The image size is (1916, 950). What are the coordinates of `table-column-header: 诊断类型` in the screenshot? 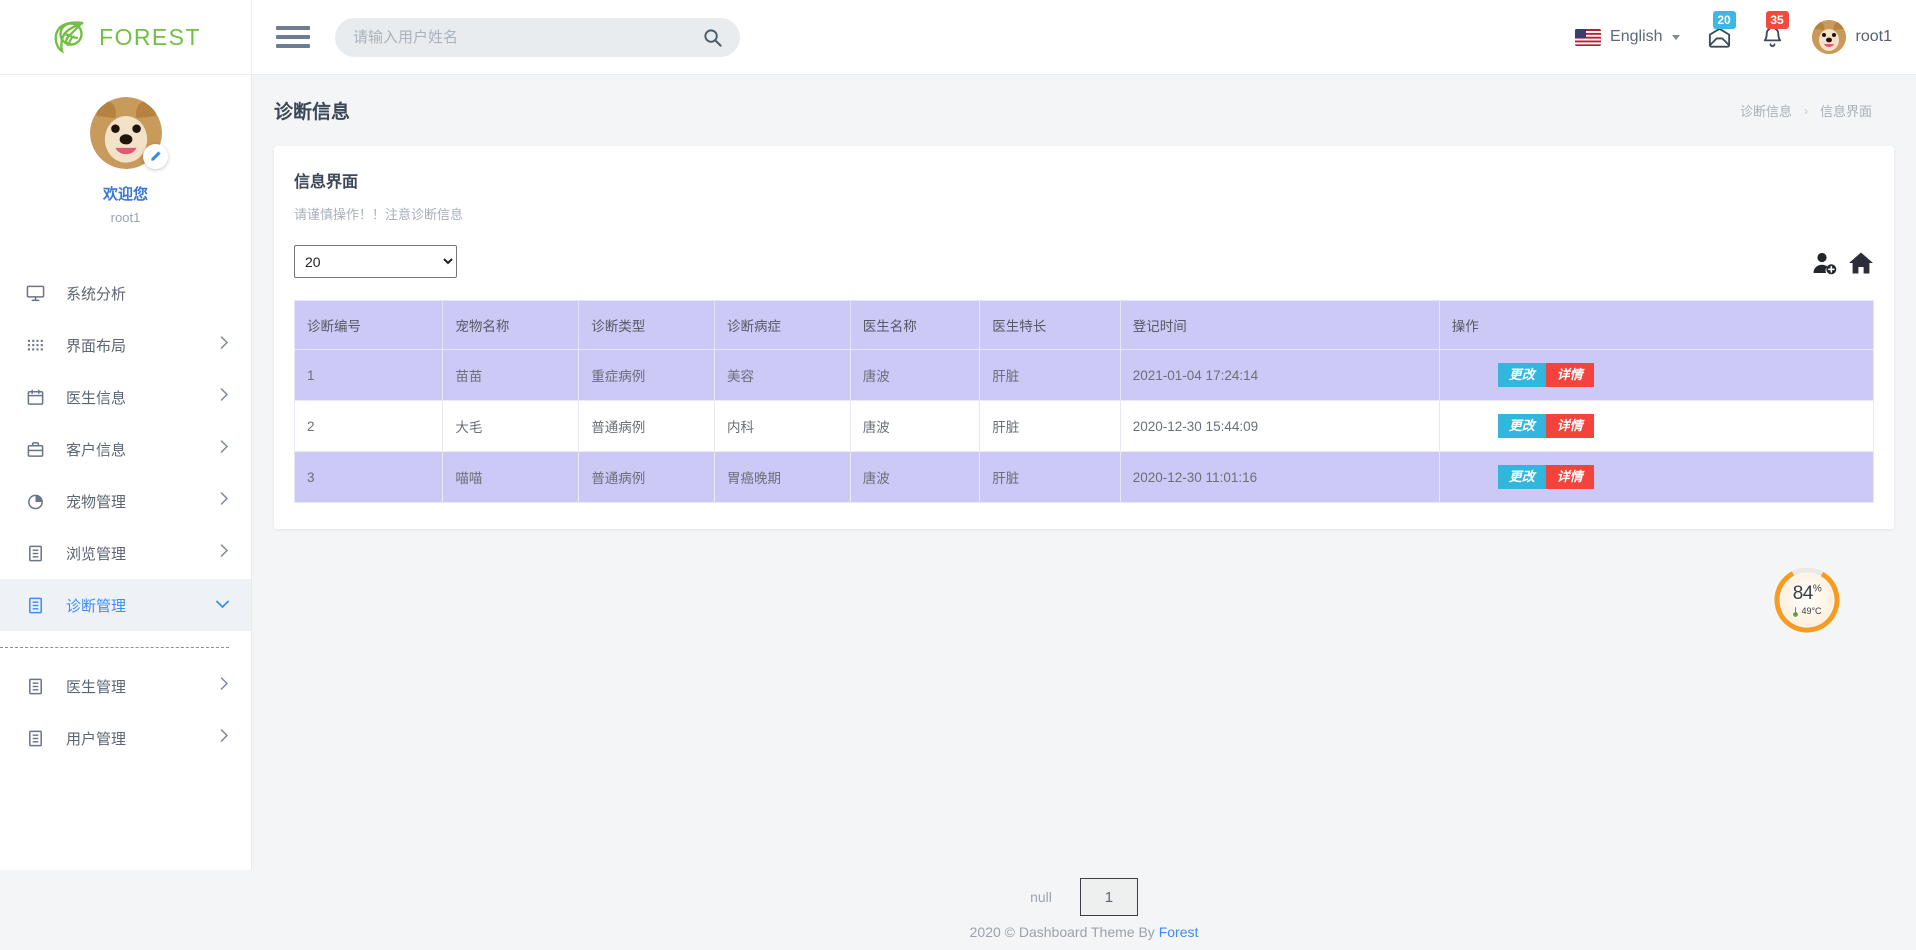 It's located at (646, 325).